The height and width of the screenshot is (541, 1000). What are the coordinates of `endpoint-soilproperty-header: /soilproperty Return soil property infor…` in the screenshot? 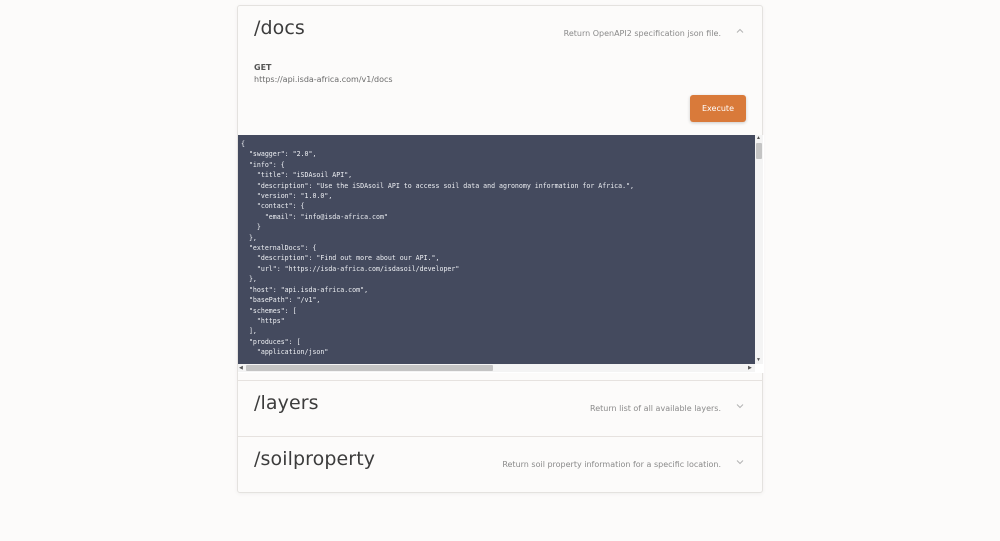 It's located at (500, 465).